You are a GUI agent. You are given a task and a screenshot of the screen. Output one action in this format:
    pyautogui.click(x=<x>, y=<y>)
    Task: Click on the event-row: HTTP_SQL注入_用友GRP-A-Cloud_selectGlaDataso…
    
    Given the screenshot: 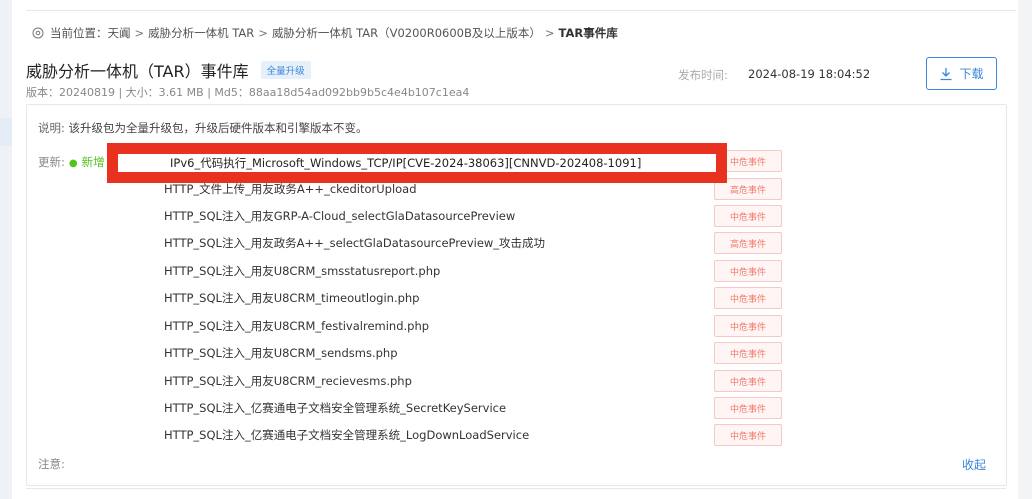 What is the action you would take?
    pyautogui.click(x=484, y=216)
    